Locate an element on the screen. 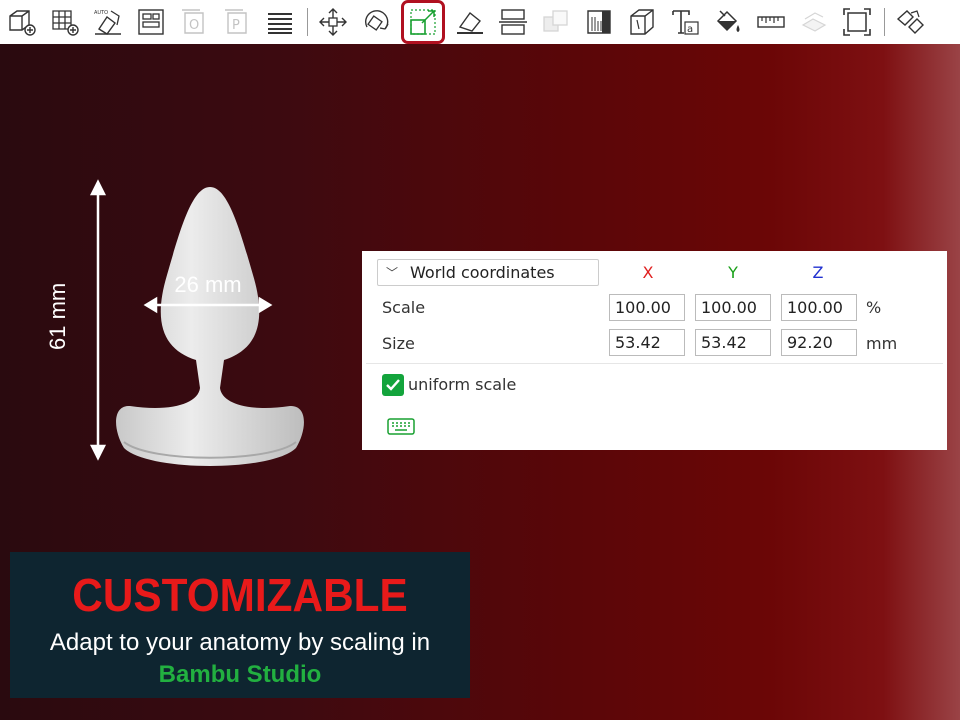  chevron-down-icon: ﹀ is located at coordinates (392, 273).